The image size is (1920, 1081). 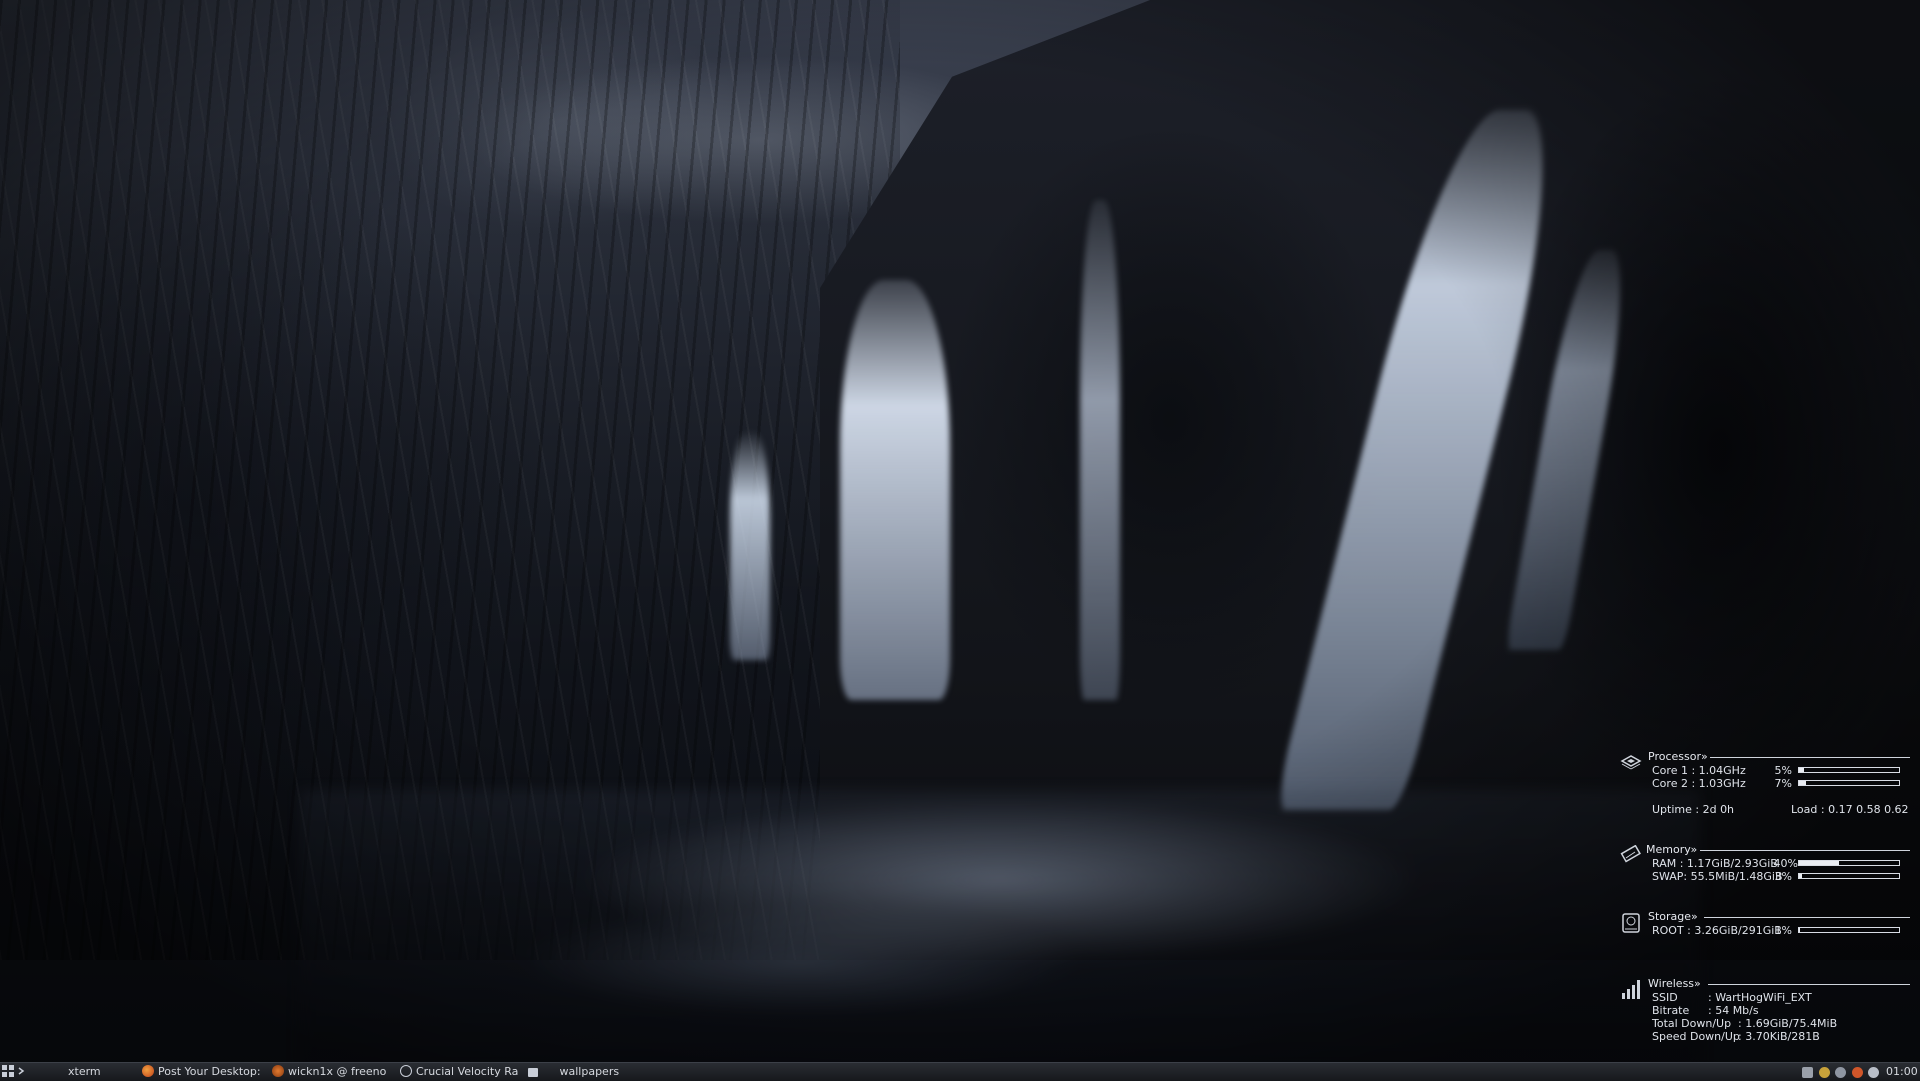 I want to click on taskbar-item-label: xterm, so click(x=84, y=1071).